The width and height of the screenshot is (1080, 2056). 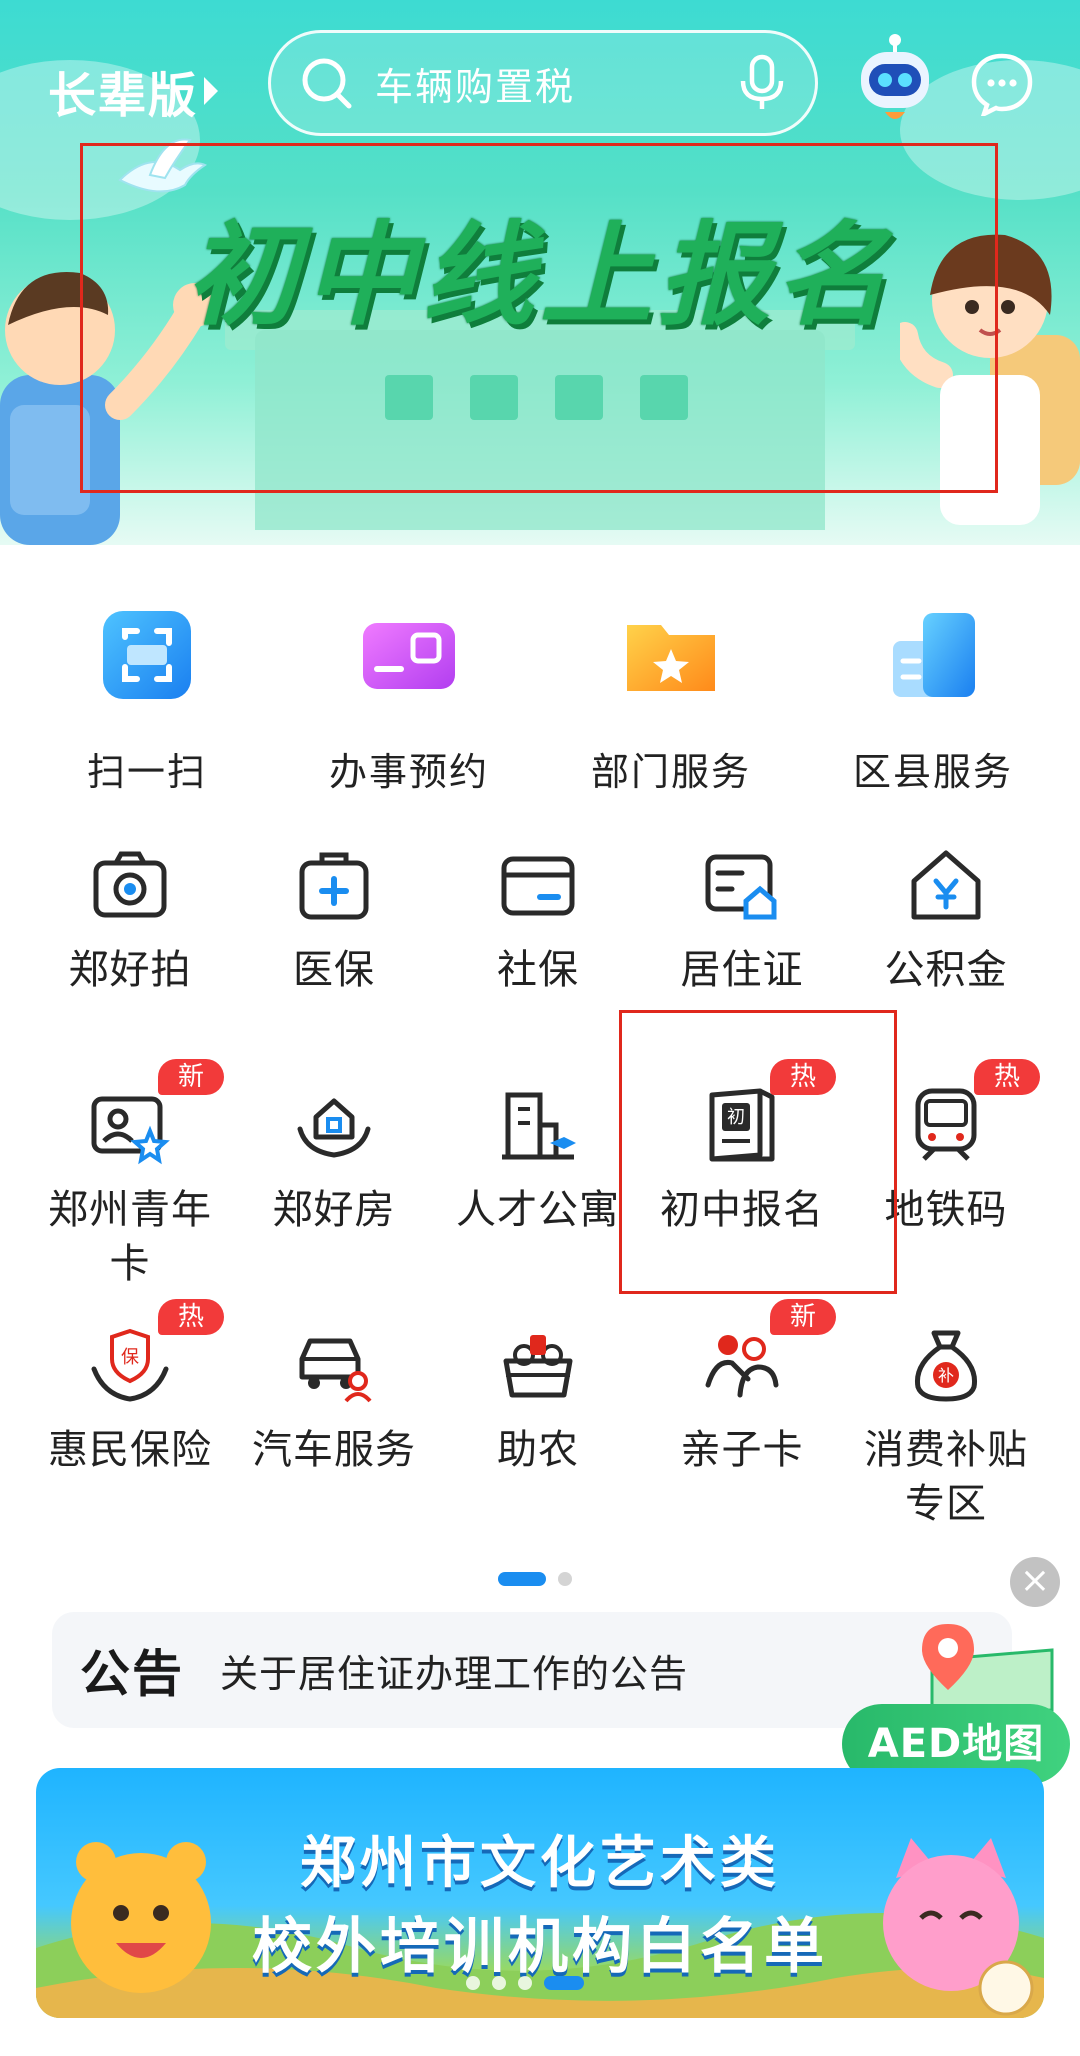 I want to click on annotation-frame-enroll, so click(x=758, y=1152).